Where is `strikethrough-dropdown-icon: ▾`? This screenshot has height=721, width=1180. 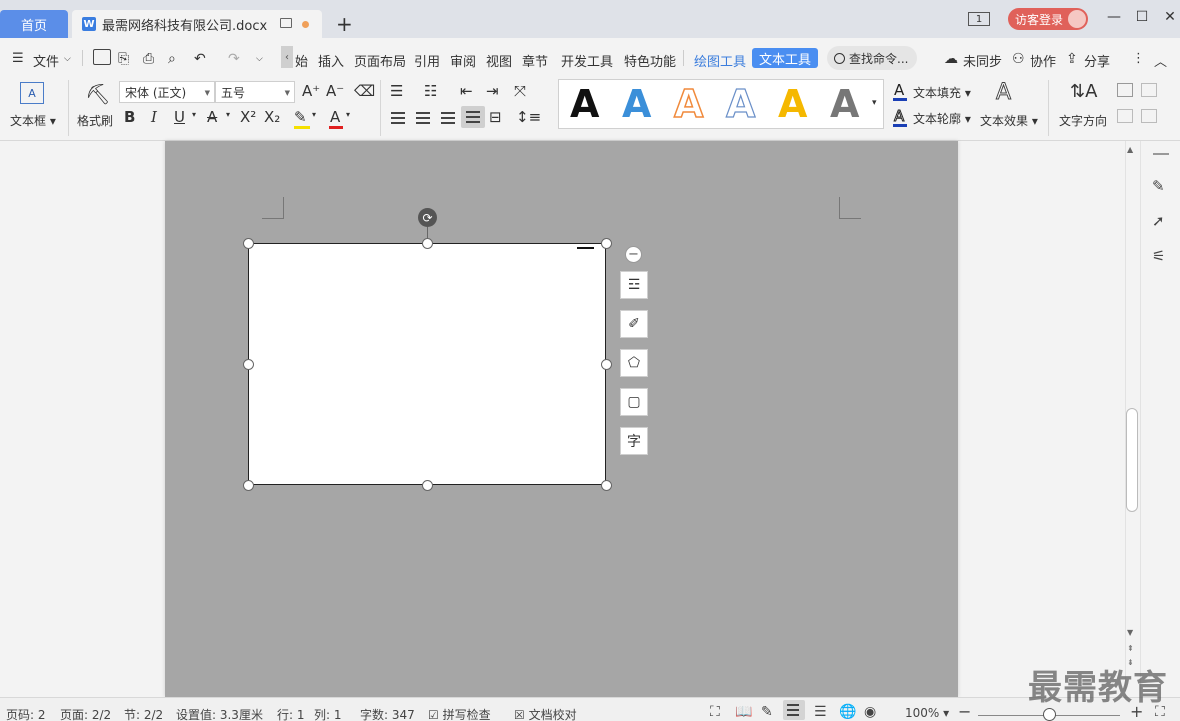
strikethrough-dropdown-icon: ▾ is located at coordinates (228, 114).